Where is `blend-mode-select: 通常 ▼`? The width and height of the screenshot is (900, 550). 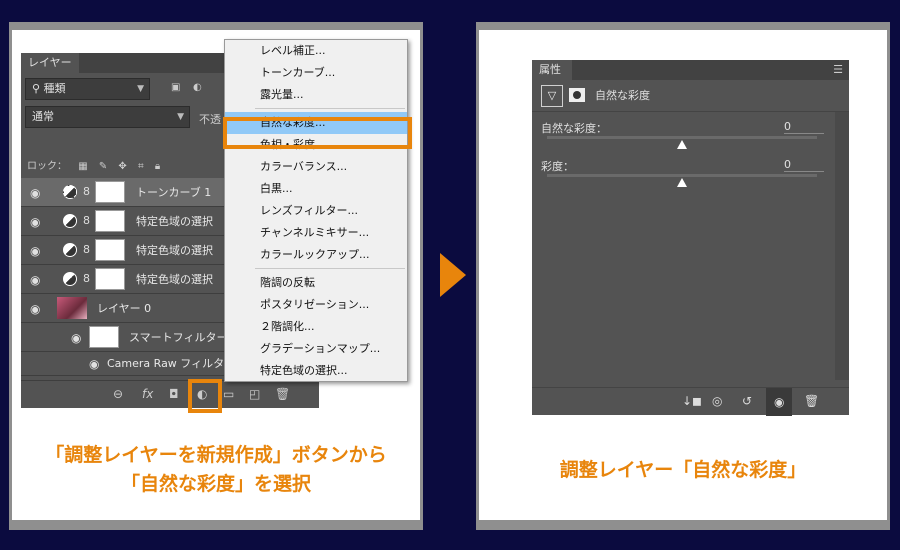
blend-mode-select: 通常 ▼ is located at coordinates (107, 117).